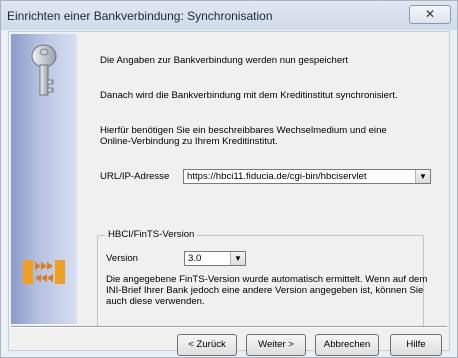 The image size is (458, 358). What do you see at coordinates (416, 345) in the screenshot?
I see `help-button: Hilfe` at bounding box center [416, 345].